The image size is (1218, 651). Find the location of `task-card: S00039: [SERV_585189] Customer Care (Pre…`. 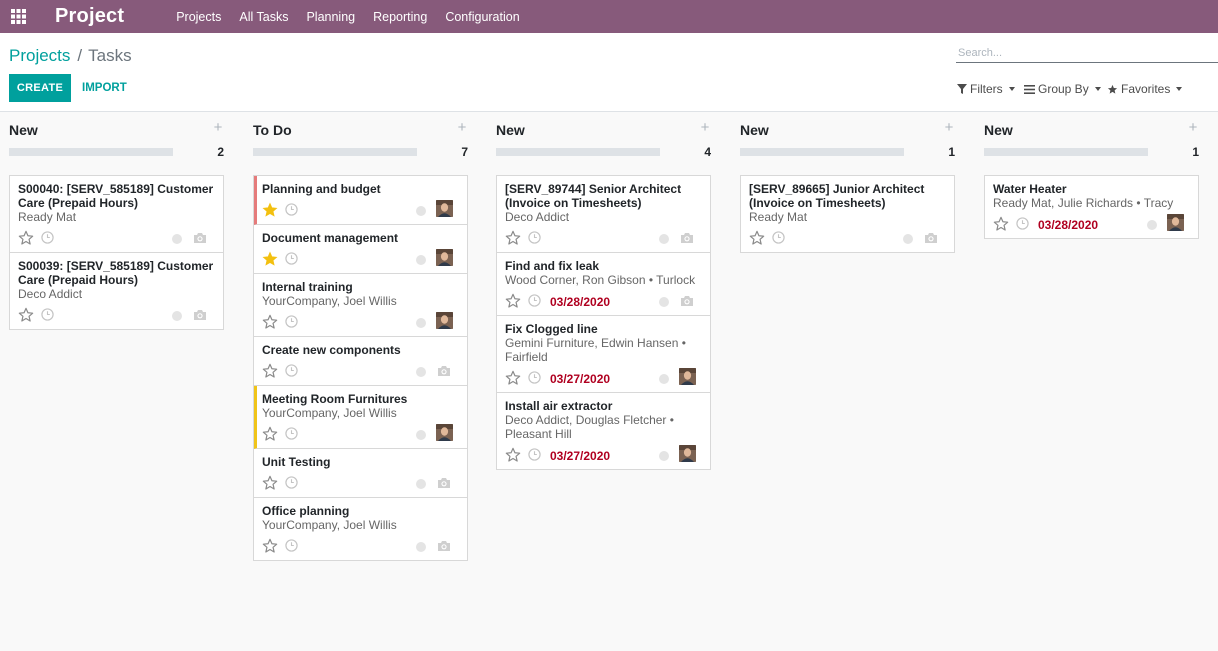

task-card: S00039: [SERV_585189] Customer Care (Pre… is located at coordinates (116, 291).